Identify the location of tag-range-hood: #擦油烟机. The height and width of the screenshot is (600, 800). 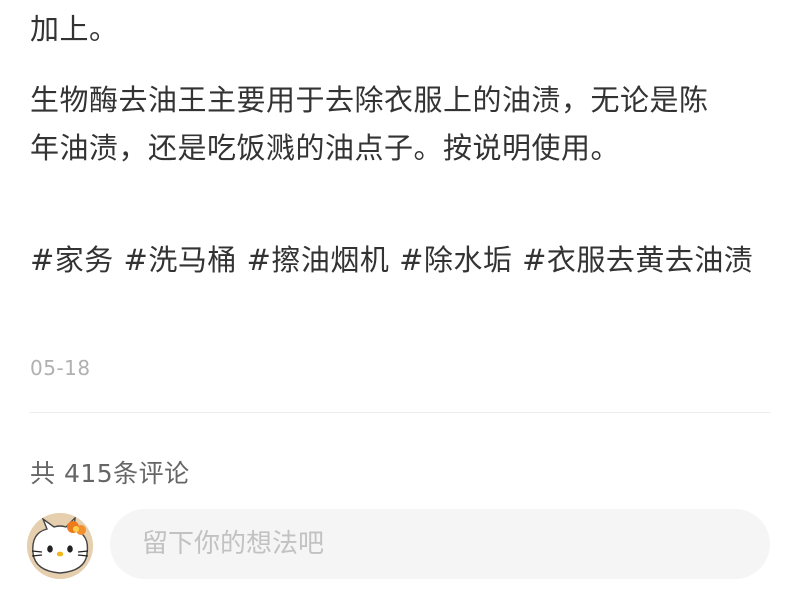
(318, 260).